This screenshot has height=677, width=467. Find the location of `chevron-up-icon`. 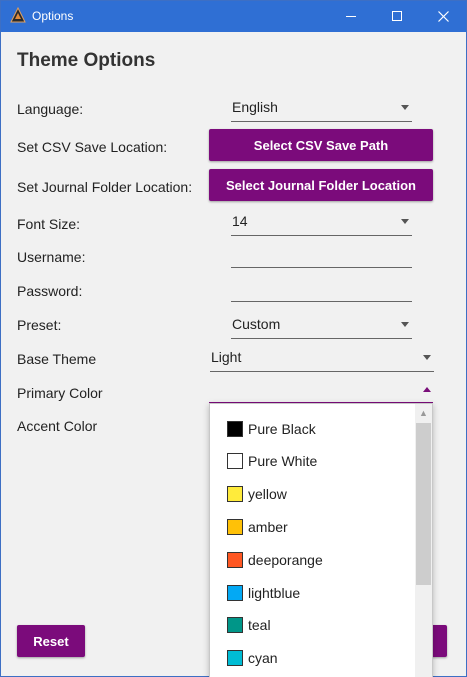

chevron-up-icon is located at coordinates (427, 389).